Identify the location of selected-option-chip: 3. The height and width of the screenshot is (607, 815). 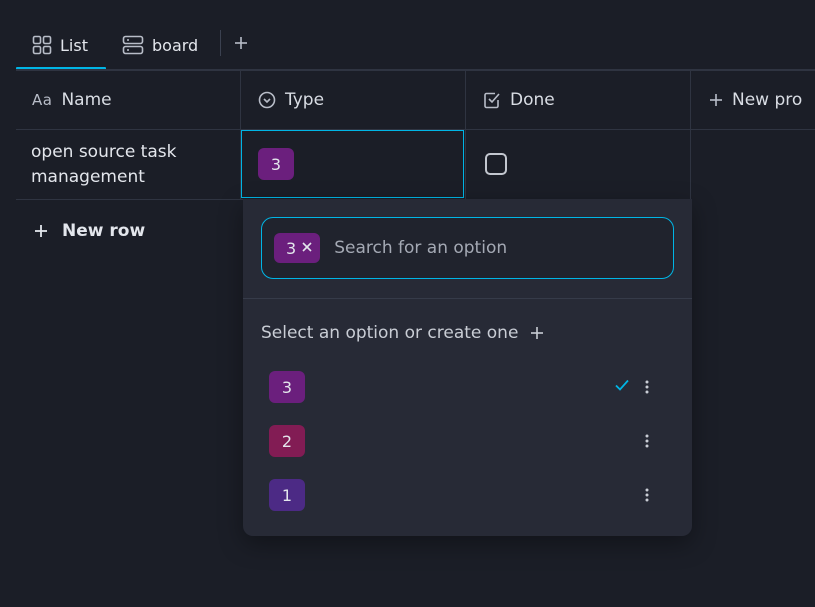
(297, 248).